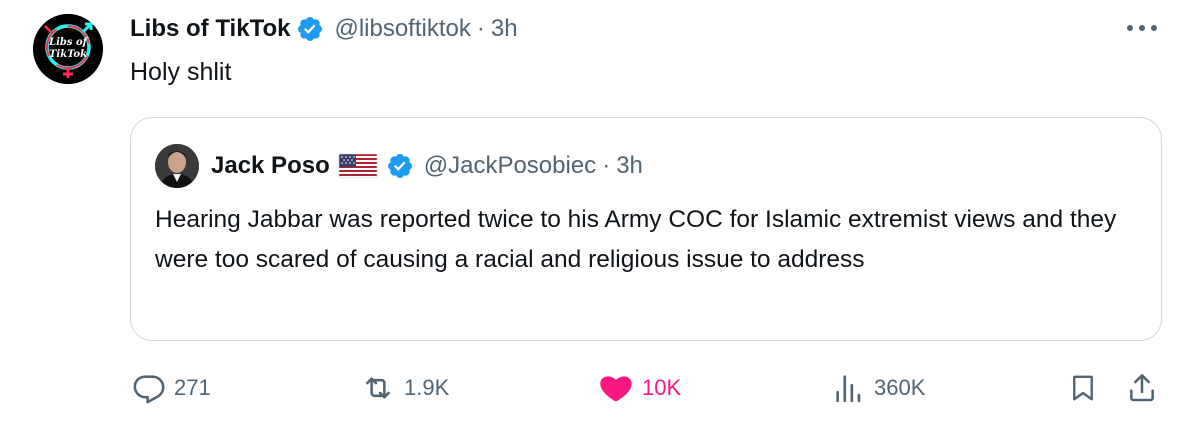  I want to click on tweet-timestamp: 3h, so click(504, 29).